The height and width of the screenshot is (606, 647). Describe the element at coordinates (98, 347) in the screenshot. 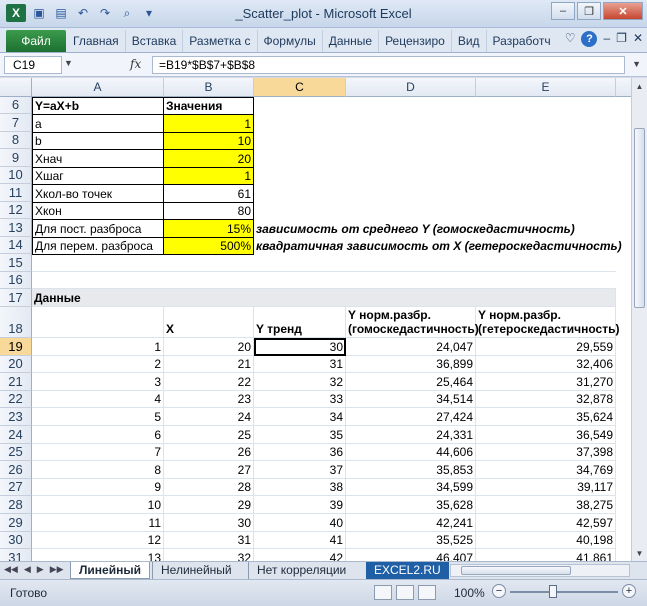

I see `table-cell-a: 1` at that location.